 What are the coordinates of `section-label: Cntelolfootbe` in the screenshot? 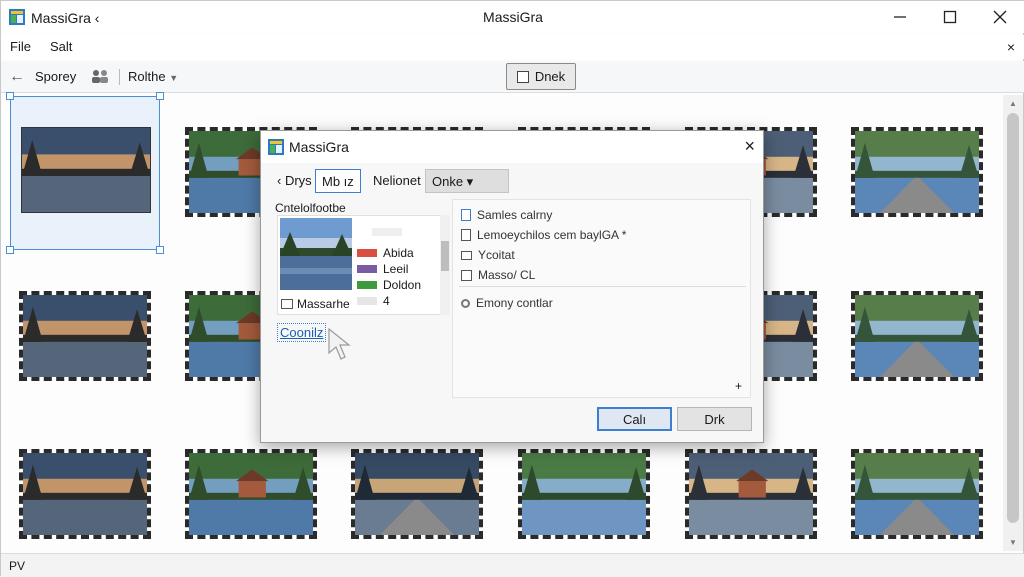 It's located at (310, 208).